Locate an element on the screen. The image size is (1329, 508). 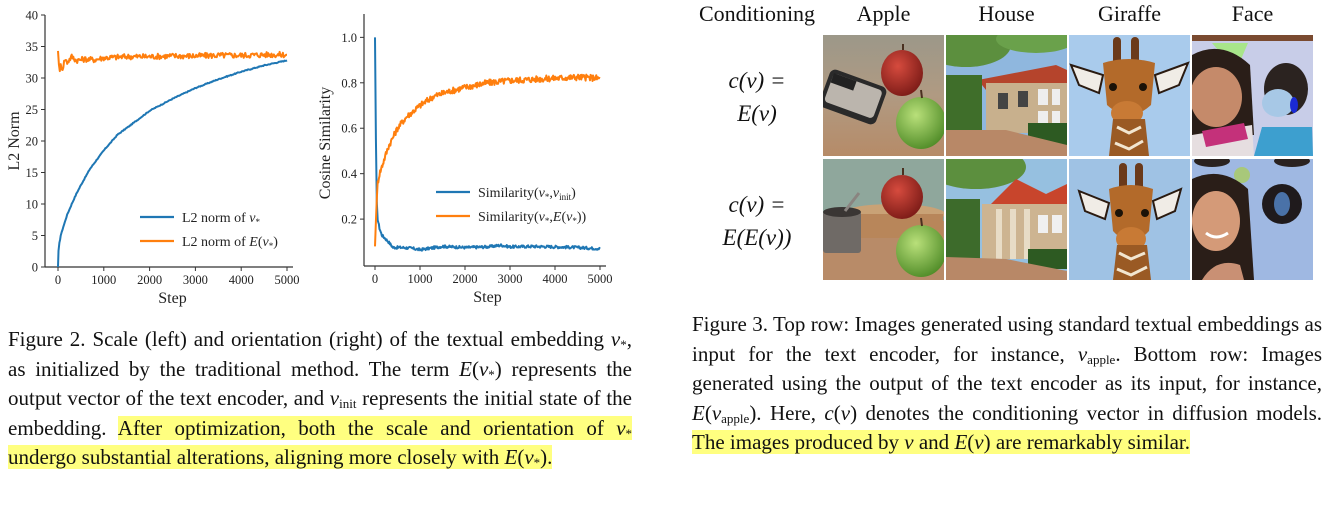
y-tick-label: 1.0 is located at coordinates (349, 38).